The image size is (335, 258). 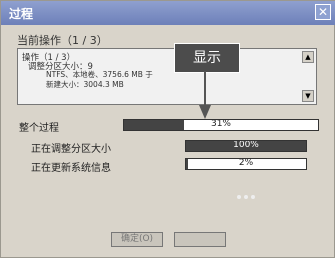 I want to click on resize-progress-label: 正在调整分区大小, so click(x=71, y=149).